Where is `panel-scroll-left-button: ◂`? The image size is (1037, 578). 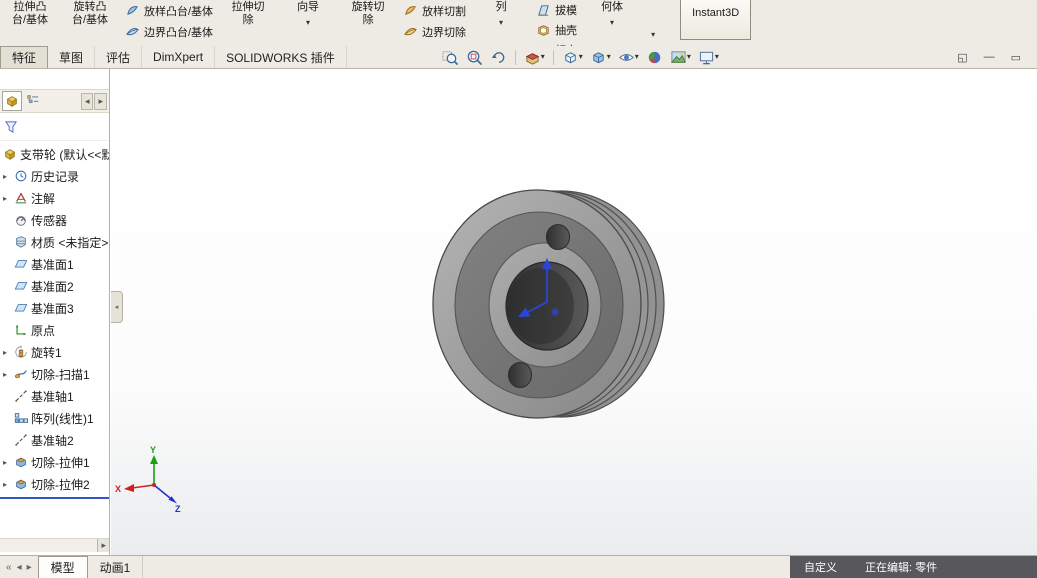 panel-scroll-left-button: ◂ is located at coordinates (87, 101).